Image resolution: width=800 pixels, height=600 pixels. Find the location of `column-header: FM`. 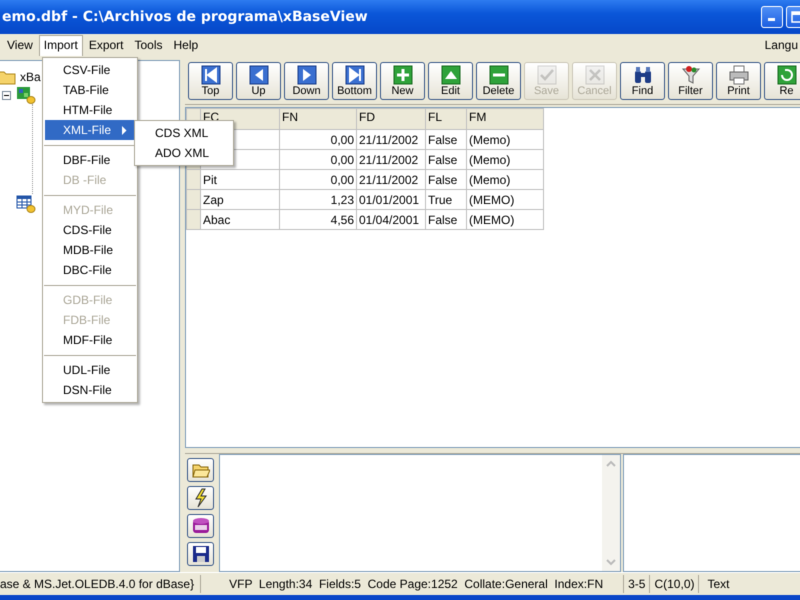

column-header: FM is located at coordinates (505, 119).